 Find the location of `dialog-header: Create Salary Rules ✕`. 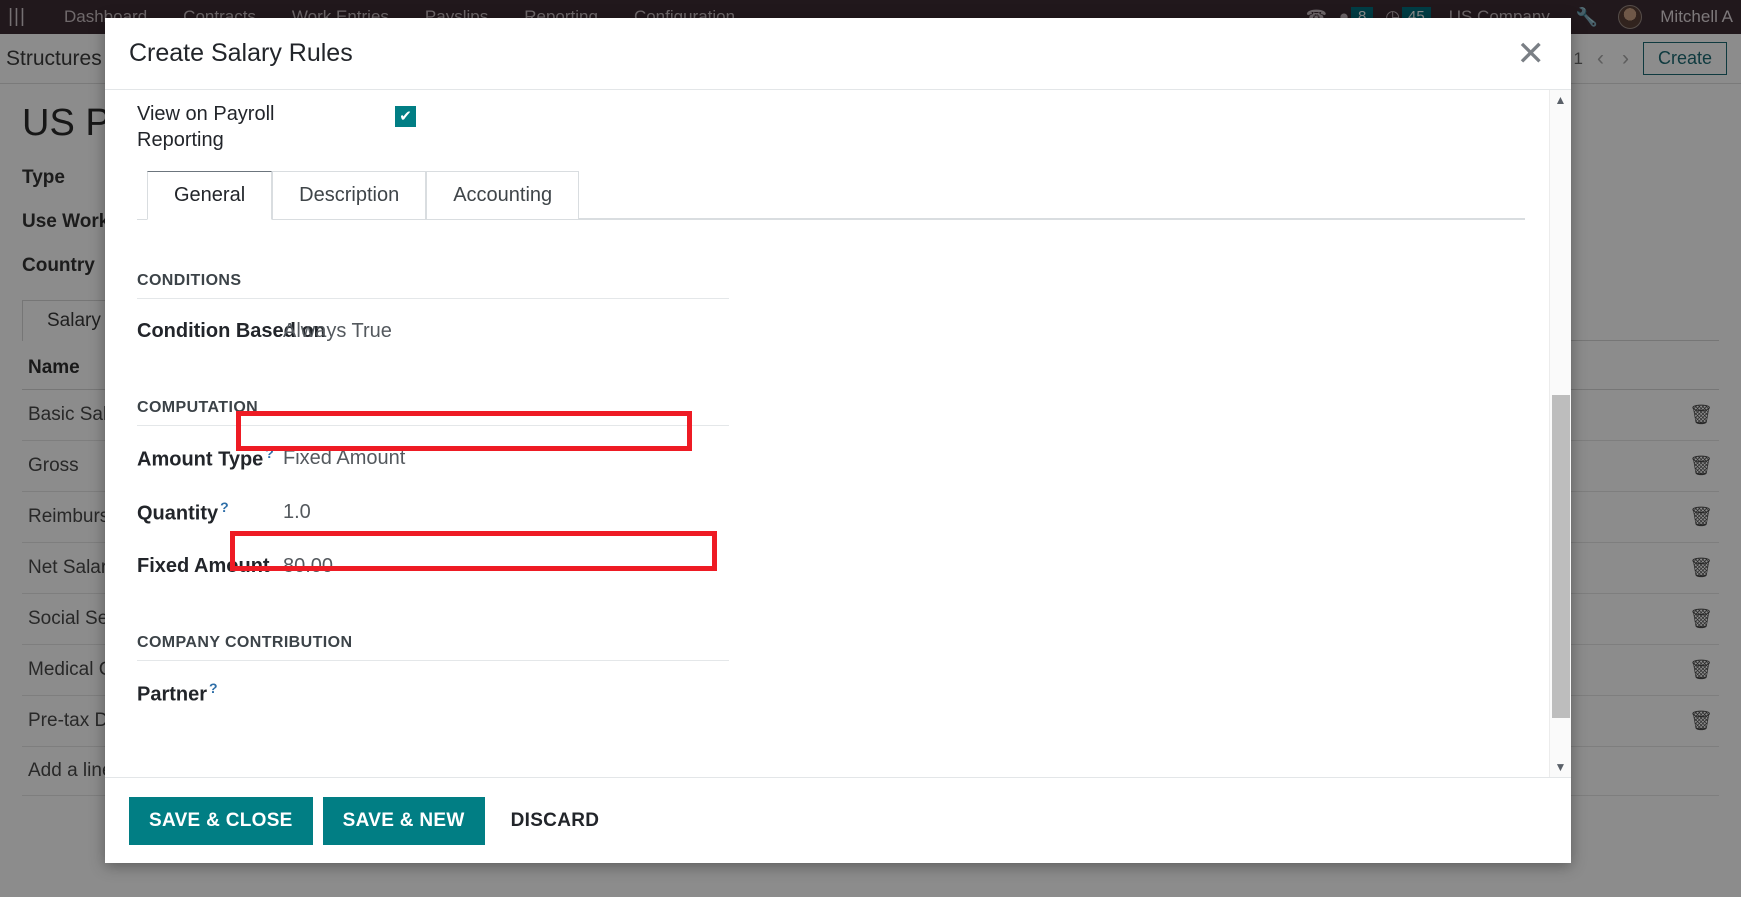

dialog-header: Create Salary Rules ✕ is located at coordinates (838, 54).